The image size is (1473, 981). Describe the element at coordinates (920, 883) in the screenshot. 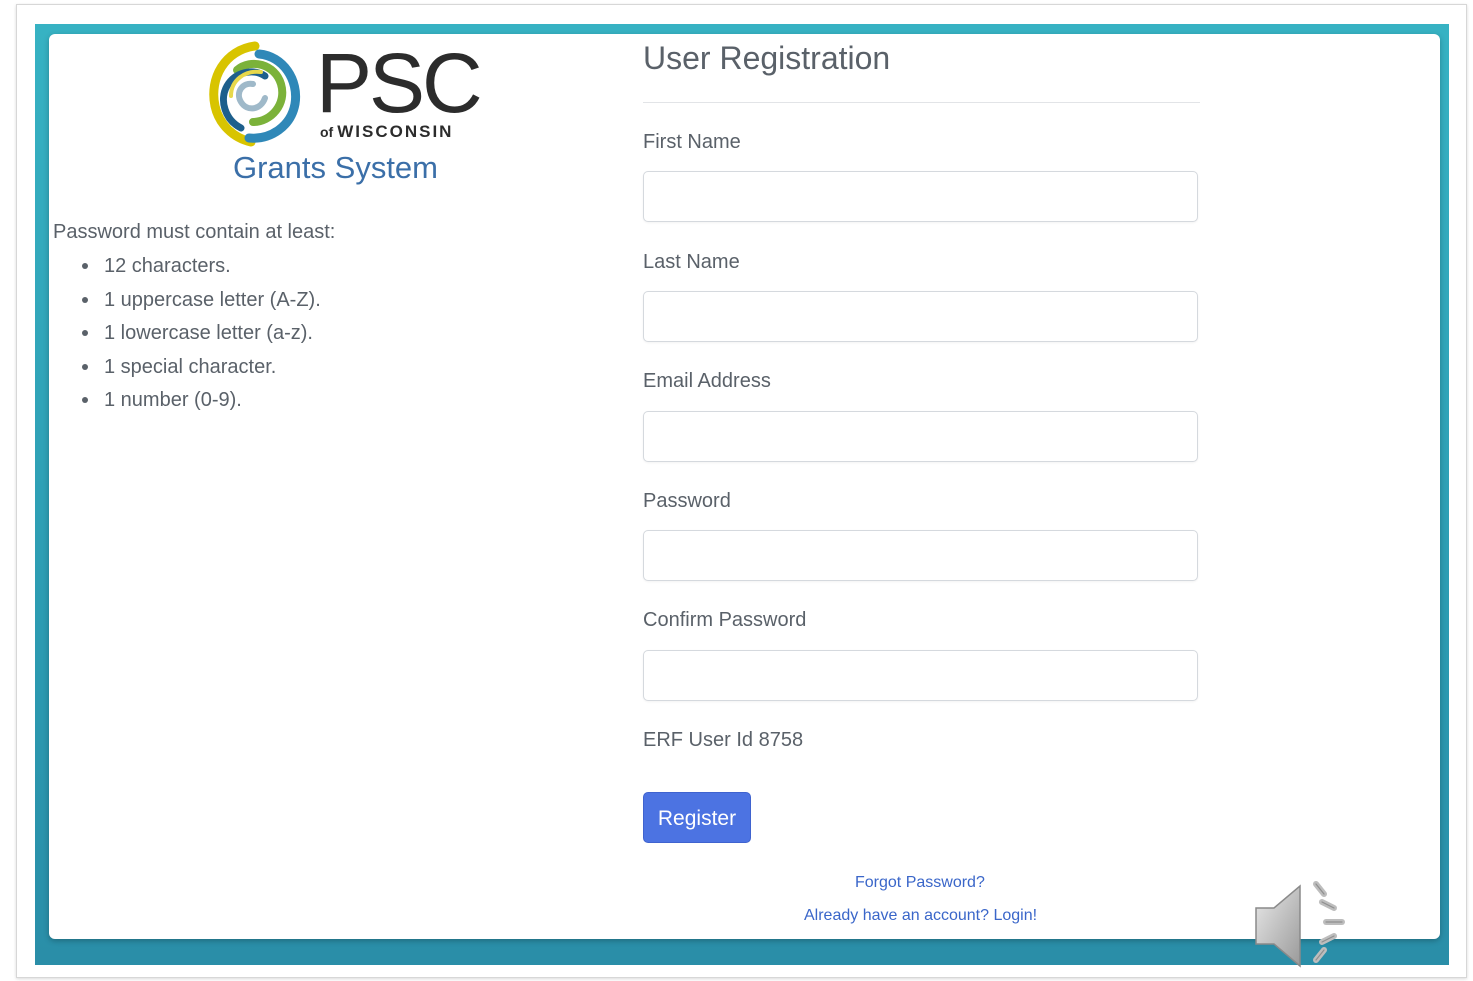

I see `forgot-password-link: Forgot Password?` at that location.